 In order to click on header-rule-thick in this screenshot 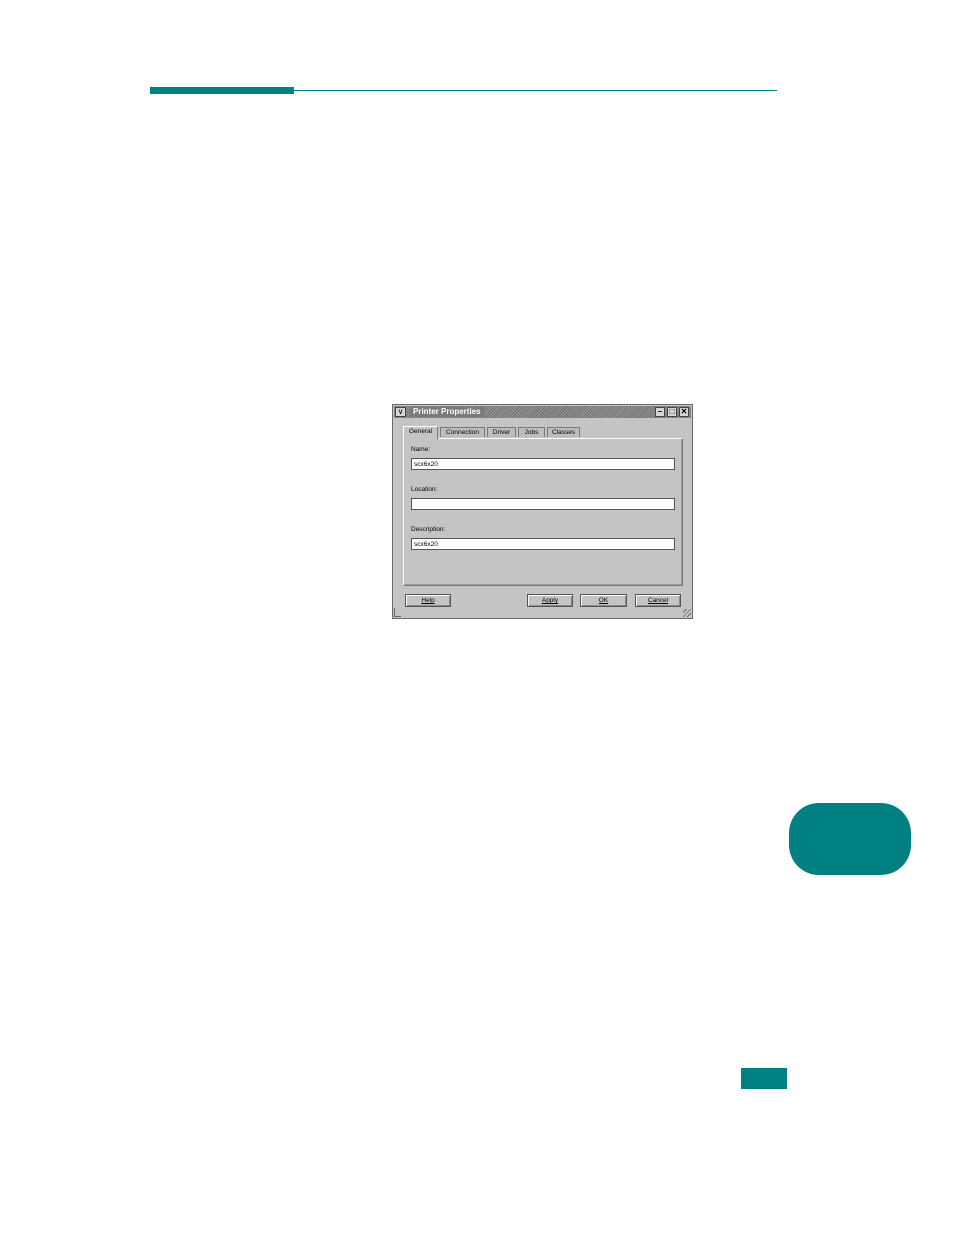, I will do `click(222, 90)`.